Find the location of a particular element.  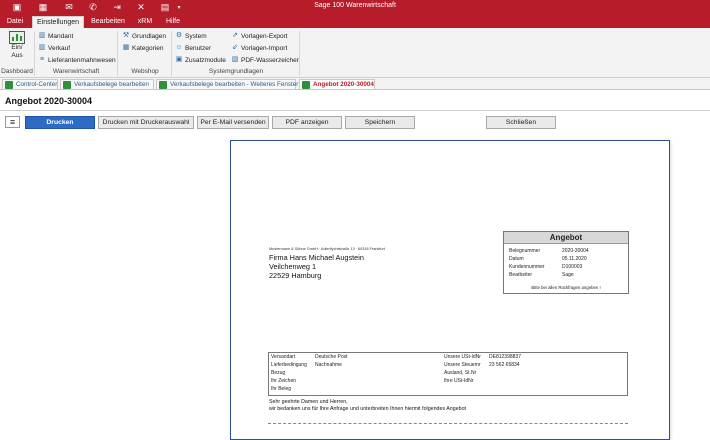

info-label: Unsere Steuernr is located at coordinates (462, 365).